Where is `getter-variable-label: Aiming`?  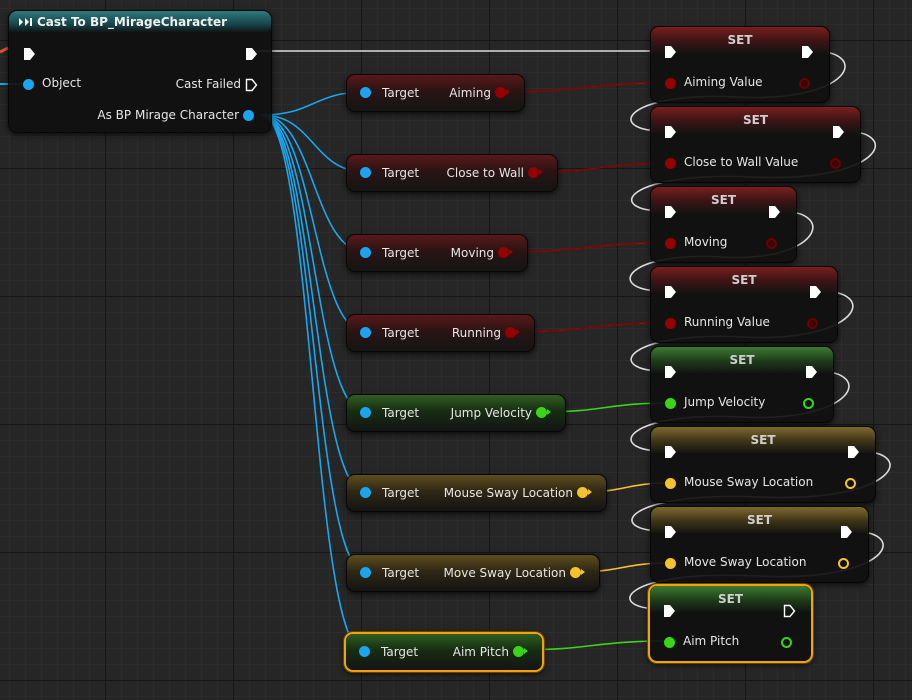 getter-variable-label: Aiming is located at coordinates (470, 93).